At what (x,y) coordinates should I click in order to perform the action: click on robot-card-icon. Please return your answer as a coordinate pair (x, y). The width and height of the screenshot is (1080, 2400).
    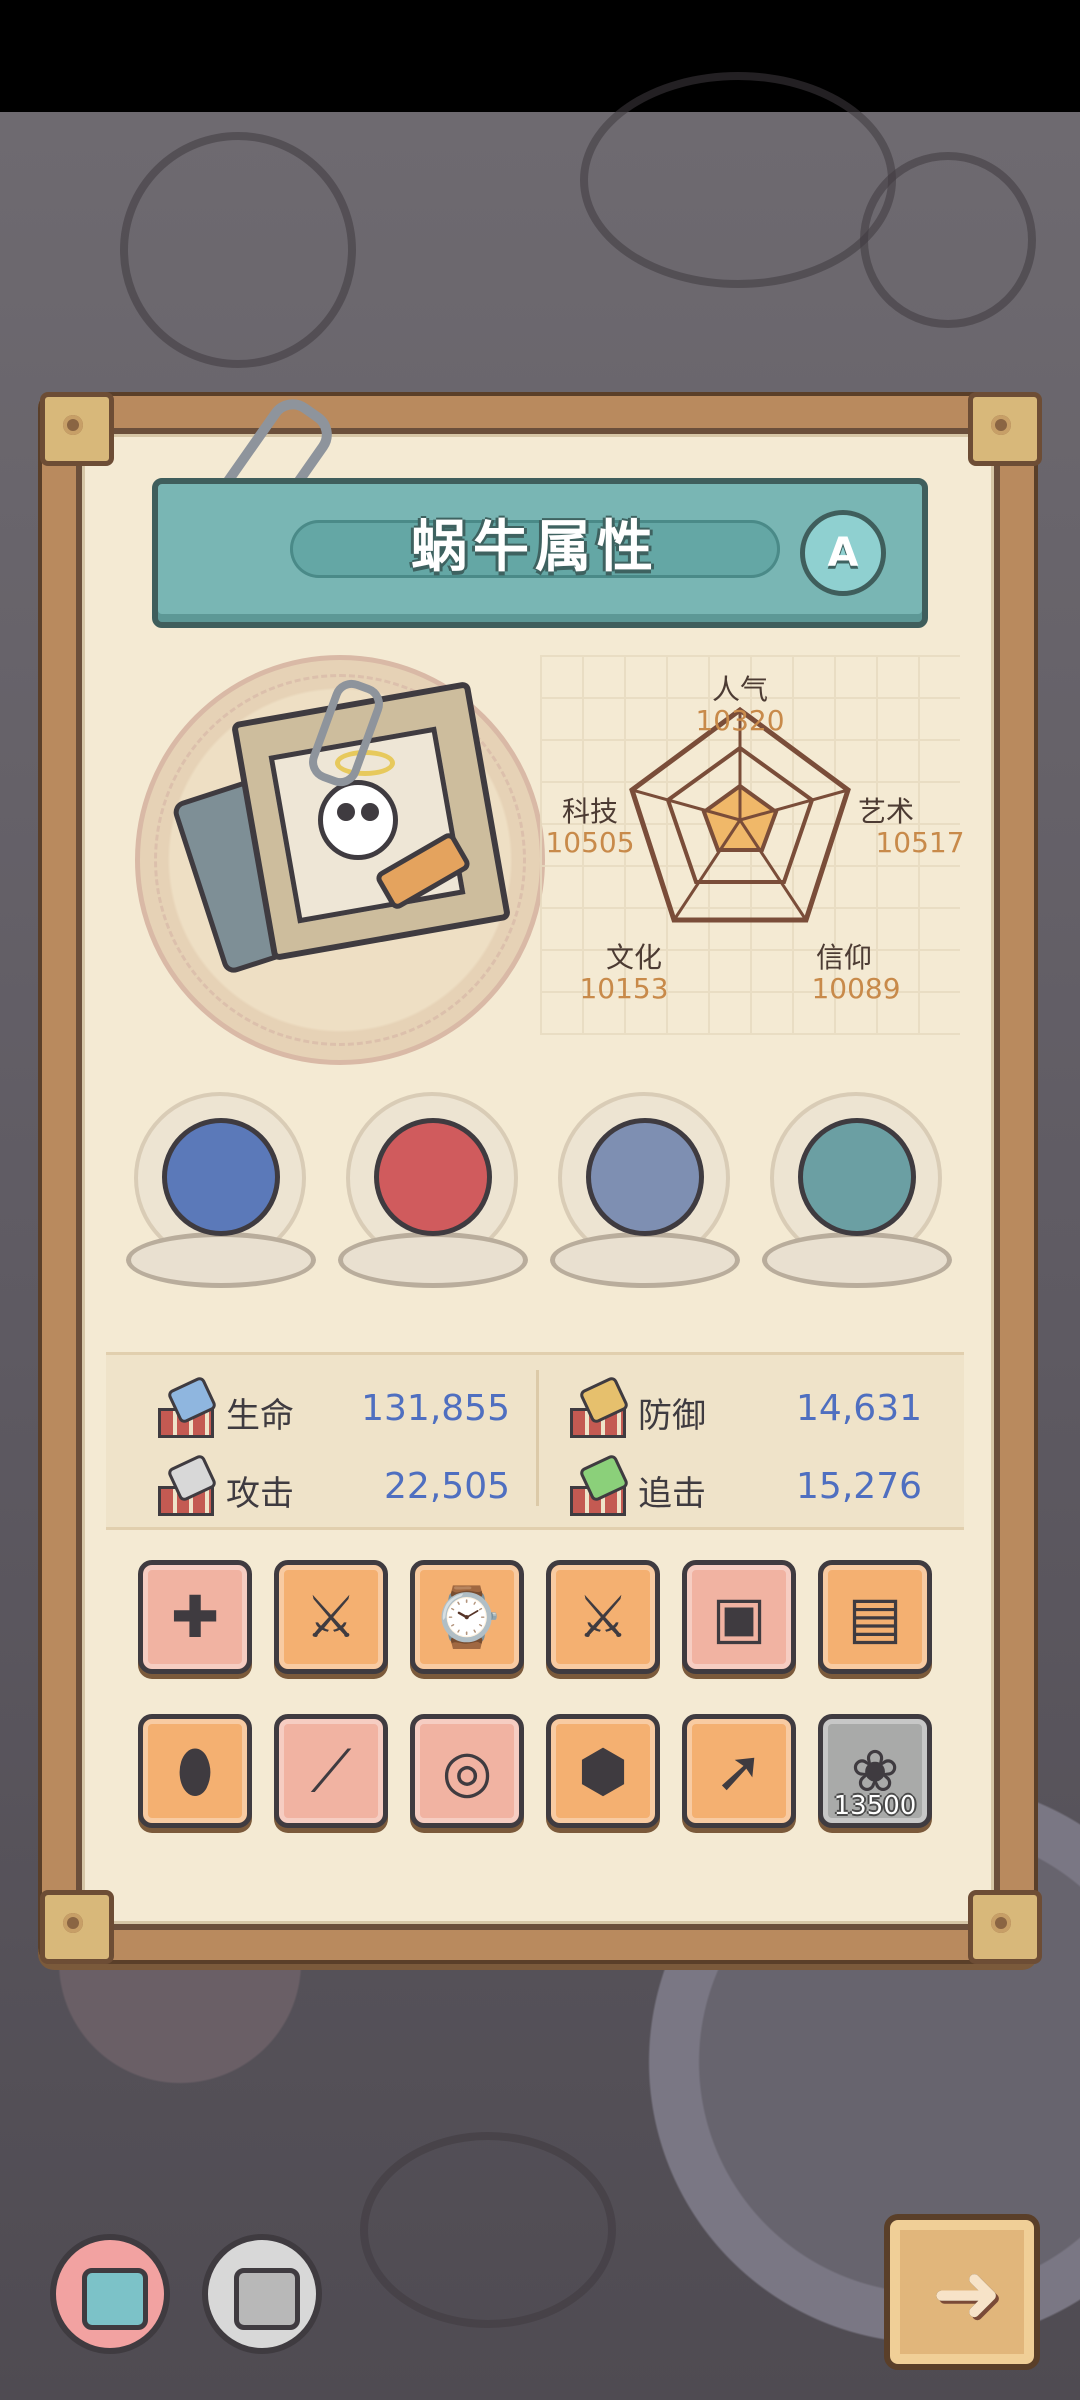
    Looking at the image, I should click on (267, 2299).